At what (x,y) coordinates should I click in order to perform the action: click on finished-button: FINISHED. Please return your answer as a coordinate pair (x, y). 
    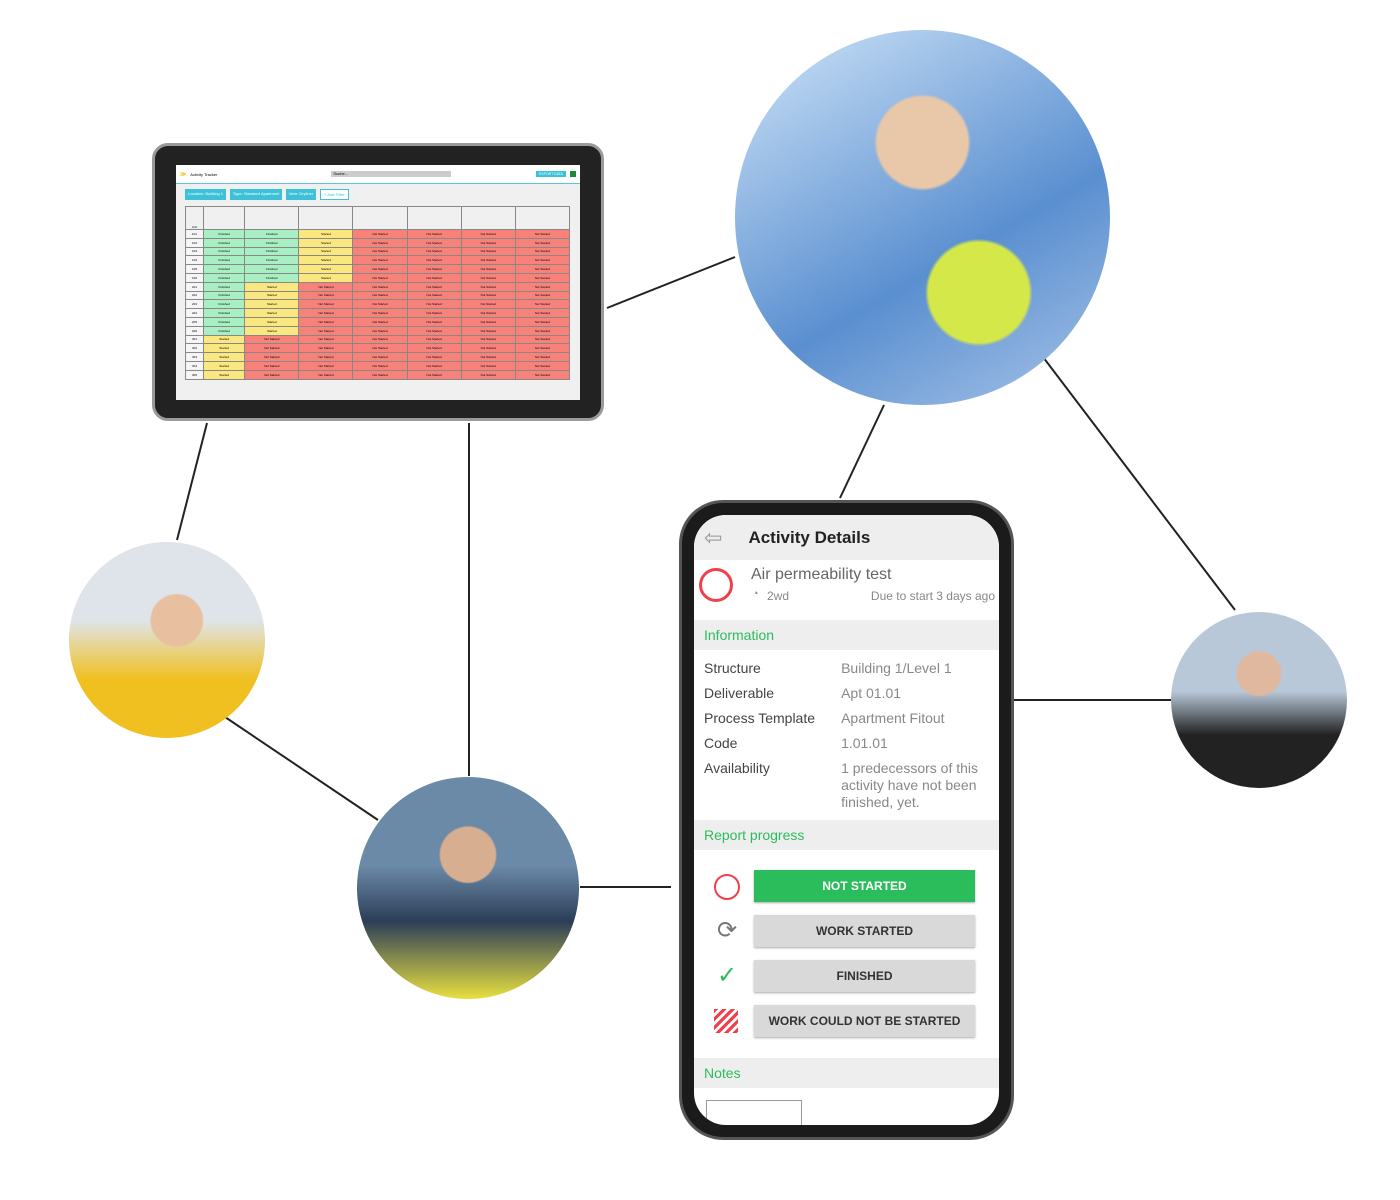
    Looking at the image, I should click on (864, 976).